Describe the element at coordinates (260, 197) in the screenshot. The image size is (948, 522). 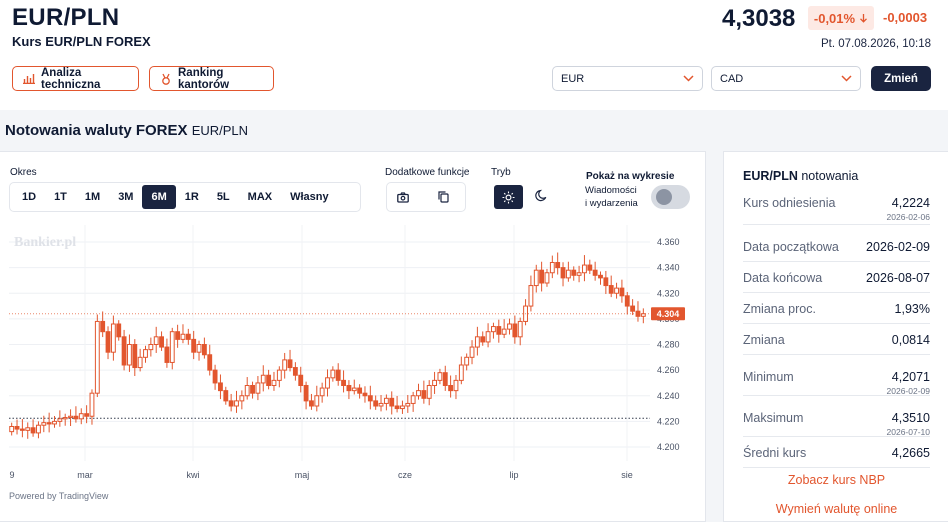
I see `period-button: MAX` at that location.